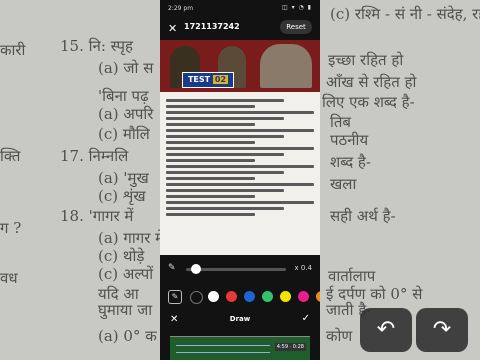 Image resolution: width=480 pixels, height=360 pixels. Describe the element at coordinates (240, 8) in the screenshot. I see `status-bar: 2:29 pm ◫ ▾ ◔ ▮` at that location.